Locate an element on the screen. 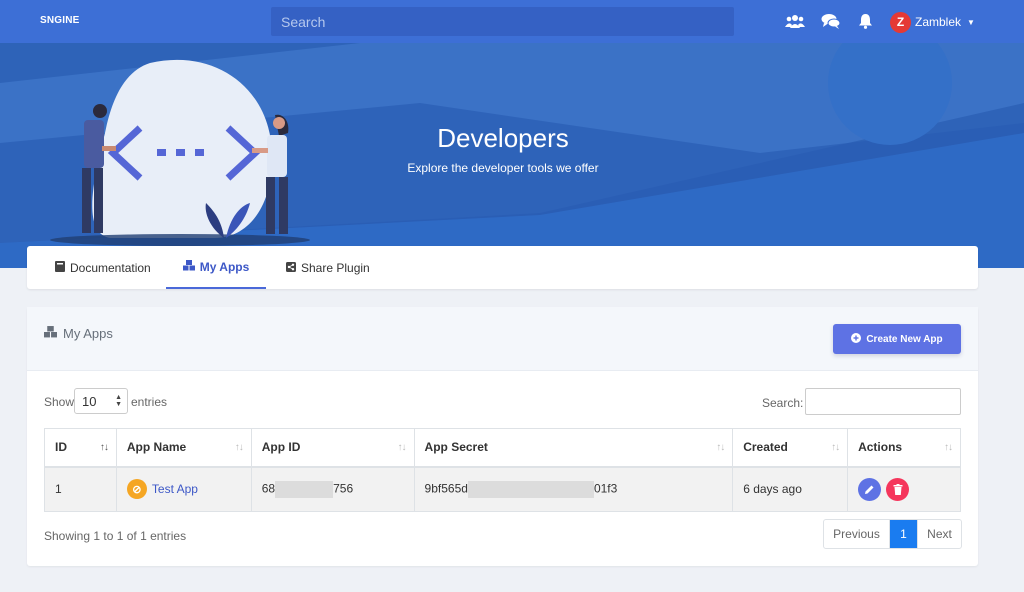 The height and width of the screenshot is (592, 1024). delete-app-button is located at coordinates (898, 489).